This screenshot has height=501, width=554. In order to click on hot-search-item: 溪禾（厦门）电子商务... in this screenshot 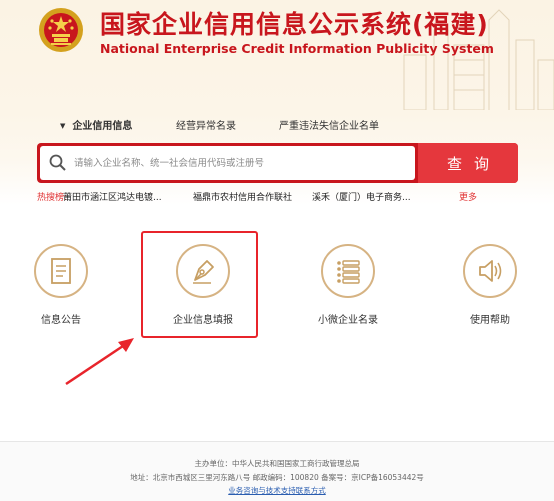, I will do `click(361, 196)`.